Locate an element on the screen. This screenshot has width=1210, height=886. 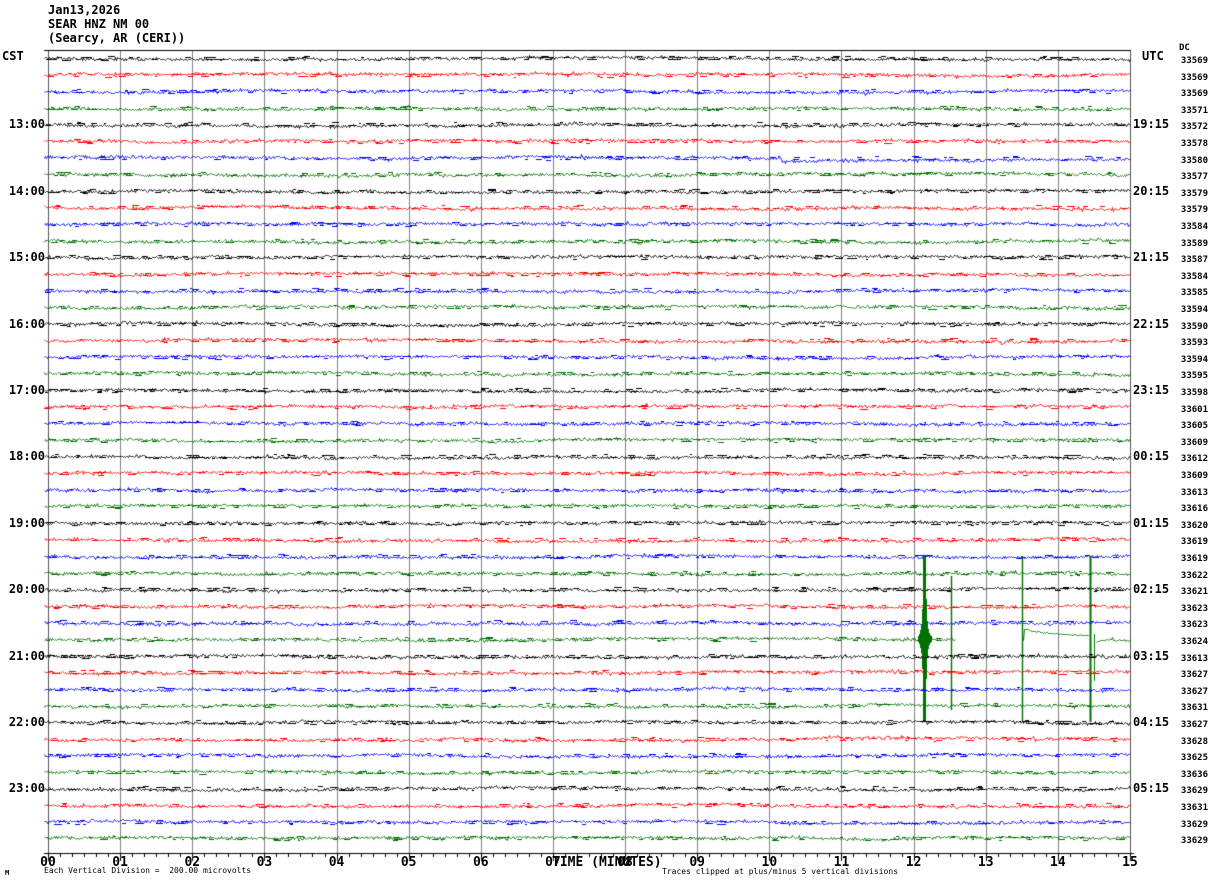
x-axis-tick-label: 06 is located at coordinates (480, 862).